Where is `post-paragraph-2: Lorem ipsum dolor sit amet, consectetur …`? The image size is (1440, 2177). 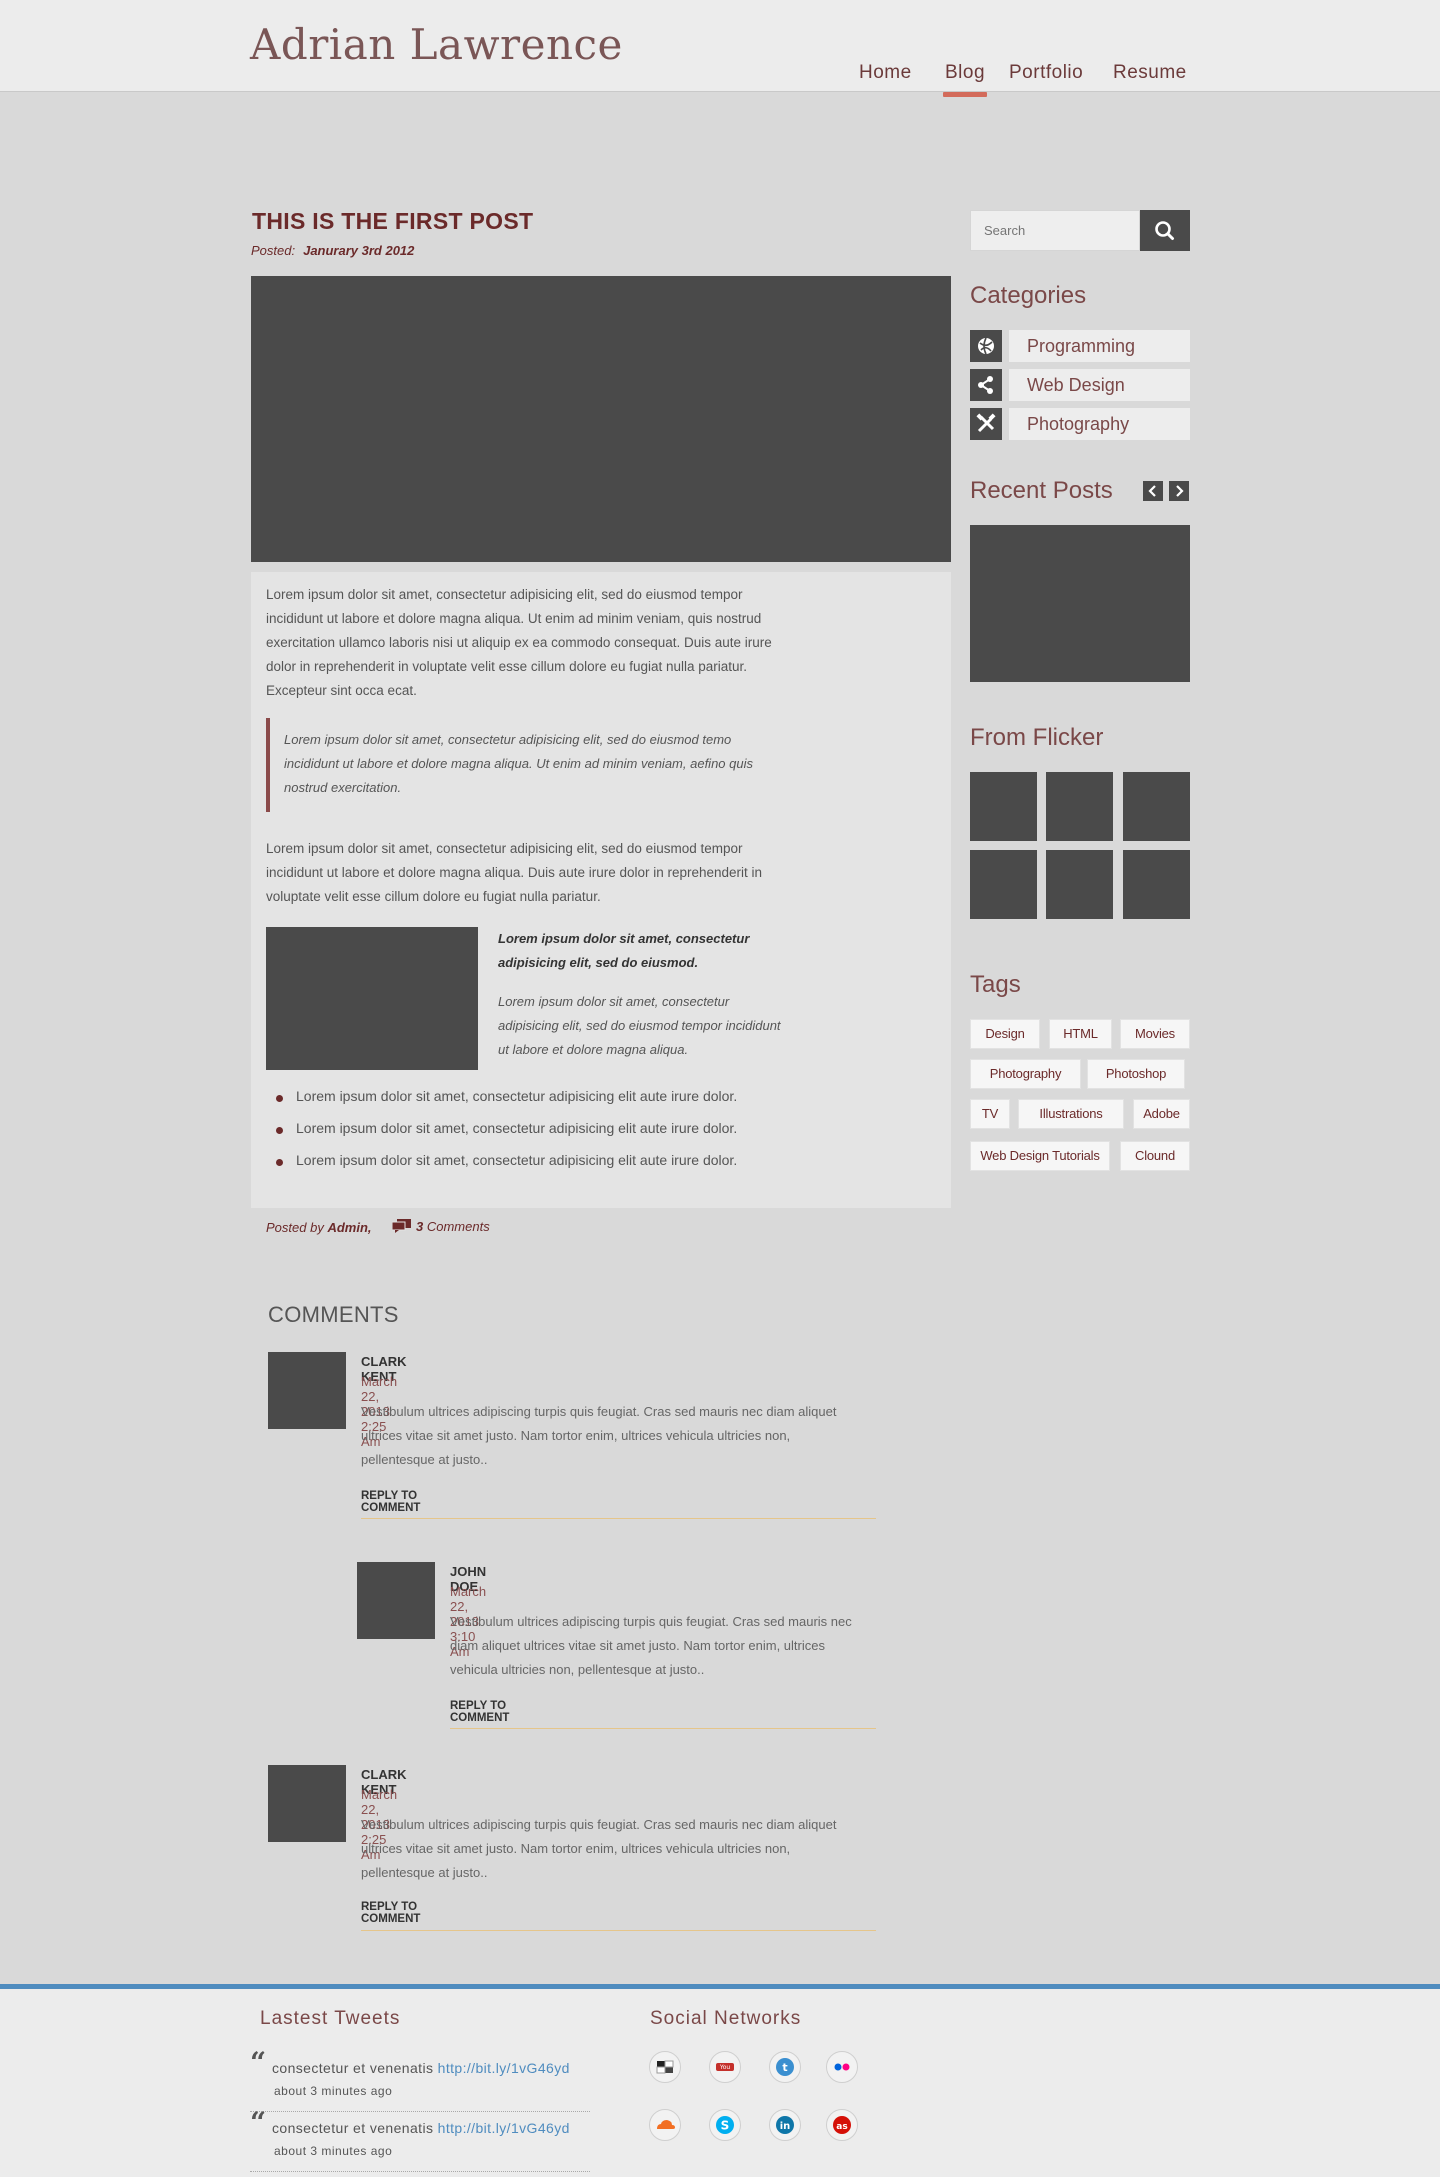
post-paragraph-2: Lorem ipsum dolor sit amet, consectetur … is located at coordinates (514, 872).